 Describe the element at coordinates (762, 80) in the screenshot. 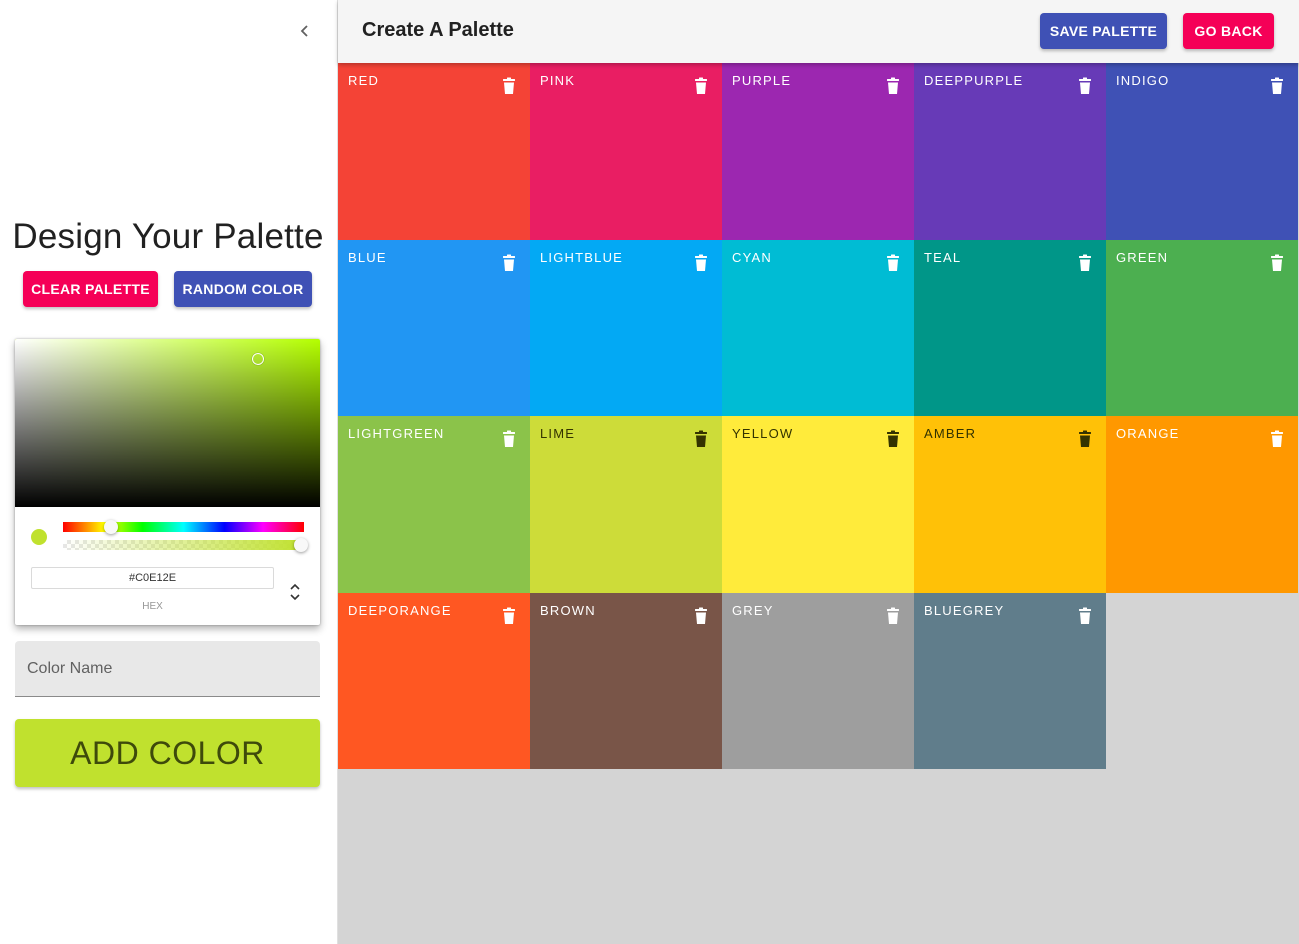

I see `color-box-label: purple` at that location.